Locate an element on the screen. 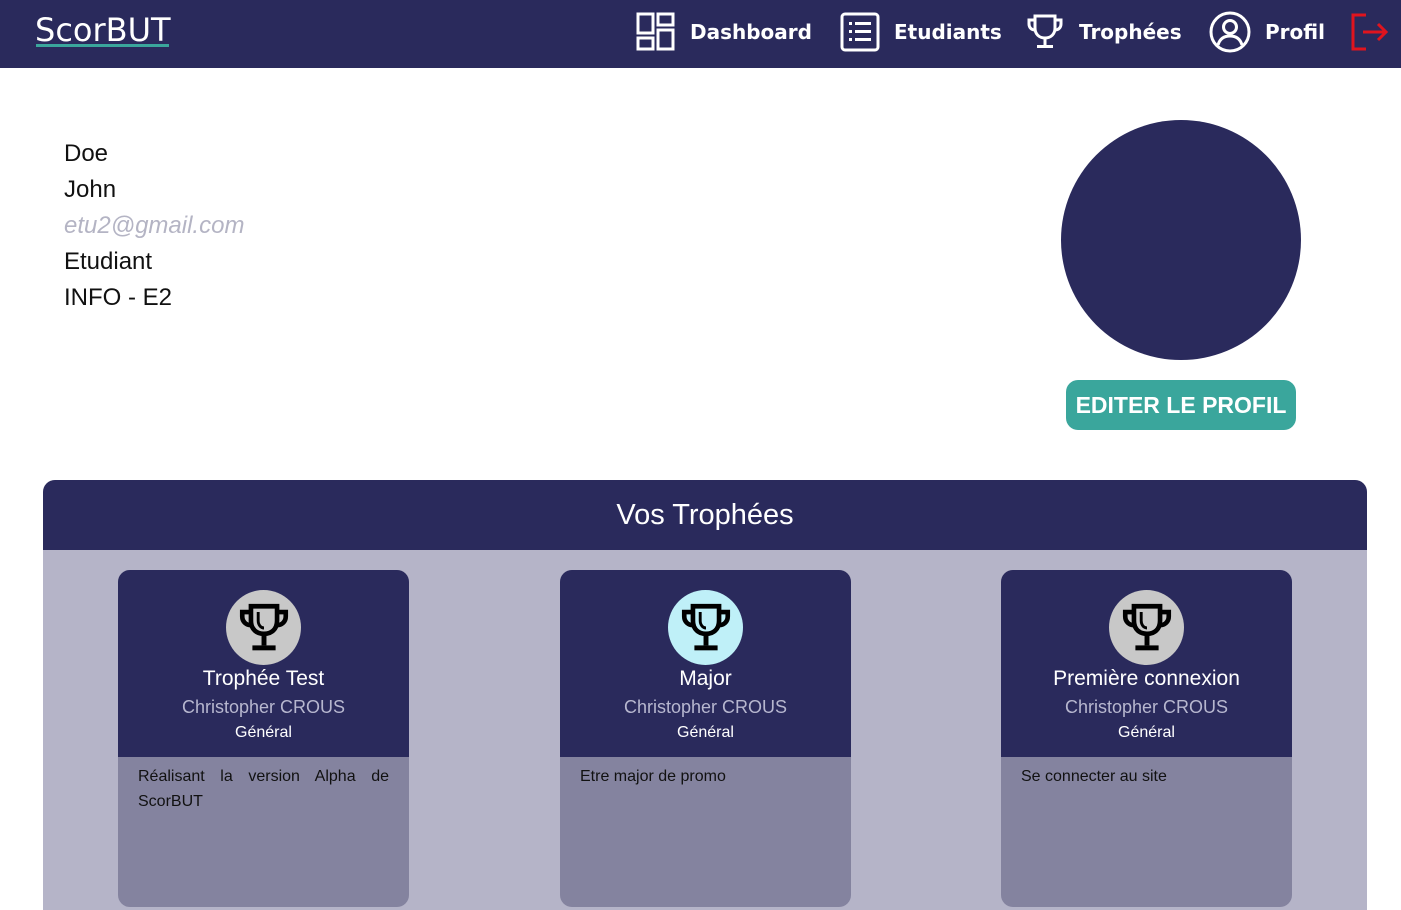 The image size is (1401, 910). edit-profile-button: EDITER LE PROFIL is located at coordinates (1181, 405).